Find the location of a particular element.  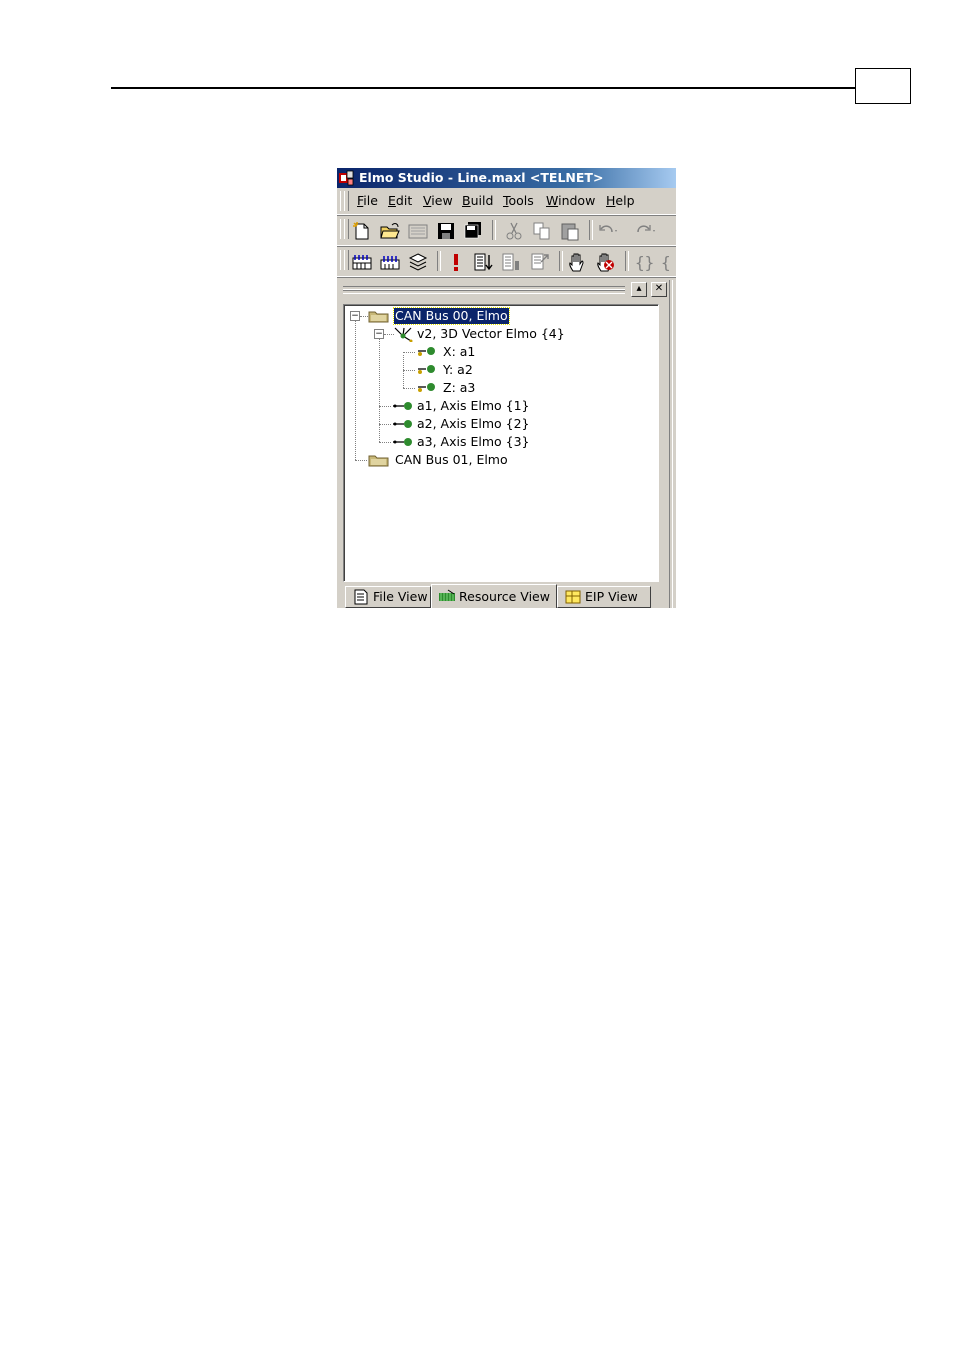

tab-file-view: File View is located at coordinates (388, 597).